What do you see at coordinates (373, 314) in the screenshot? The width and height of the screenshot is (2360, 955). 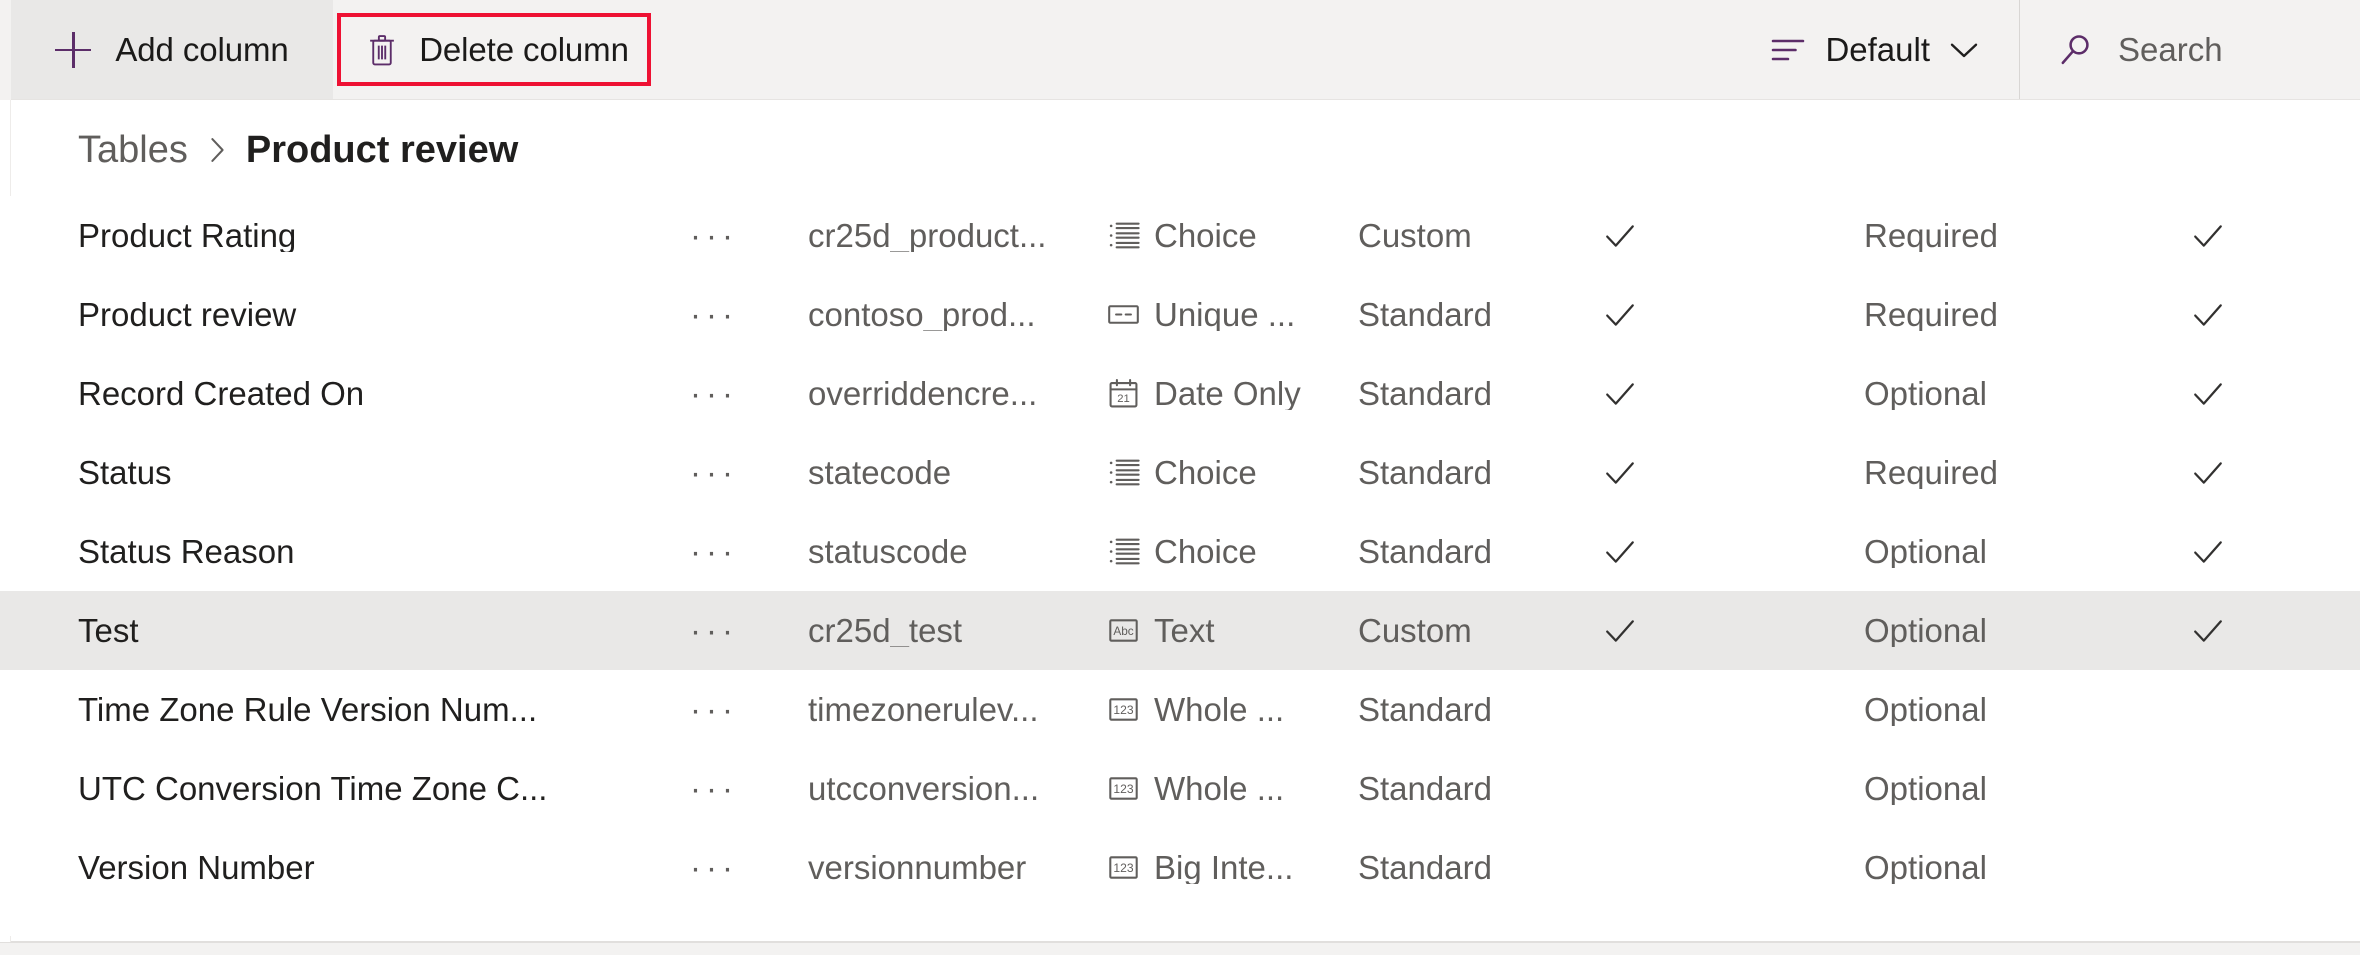 I see `column-display-name-cell: Product review` at bounding box center [373, 314].